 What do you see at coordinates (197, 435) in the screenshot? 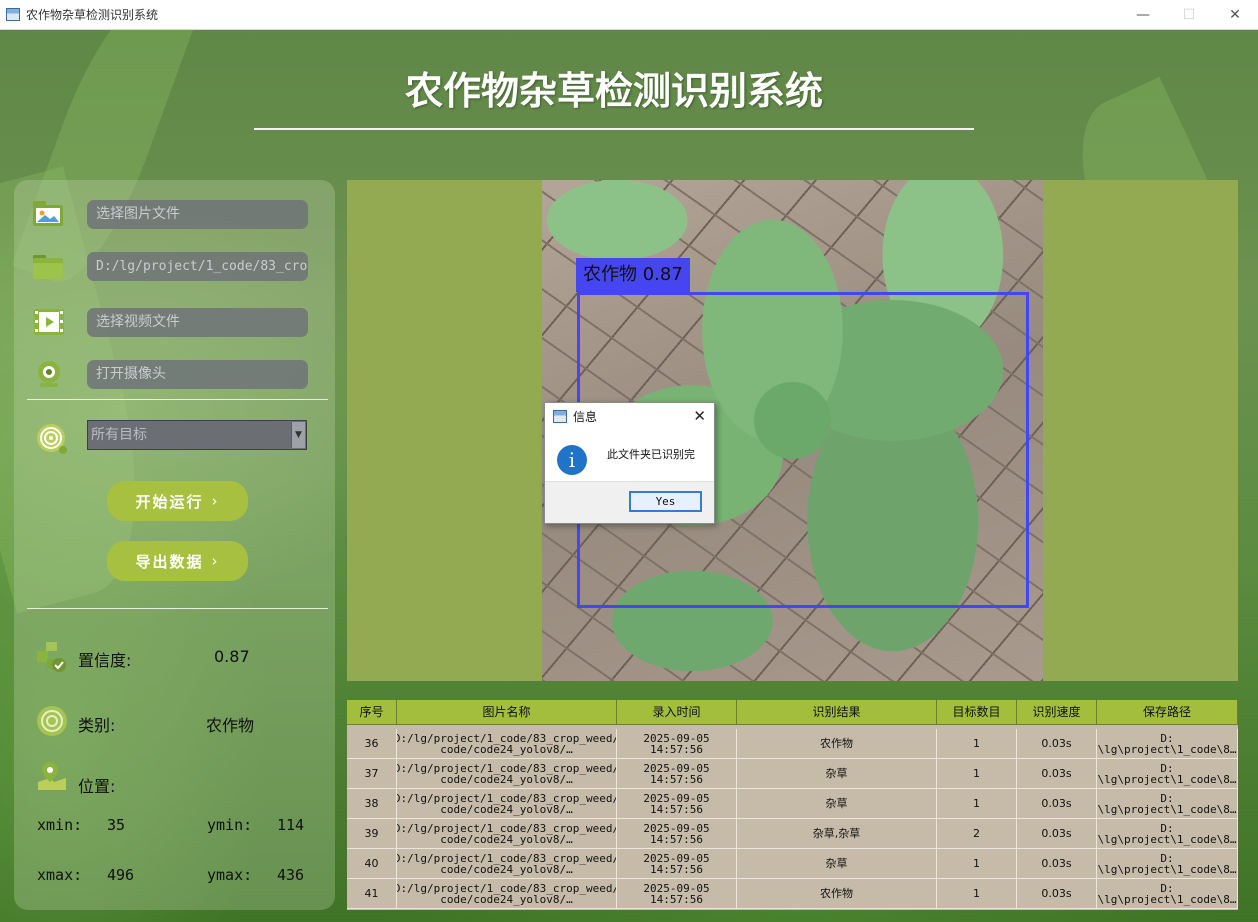
I see `target-select: 所有目标 ▼` at bounding box center [197, 435].